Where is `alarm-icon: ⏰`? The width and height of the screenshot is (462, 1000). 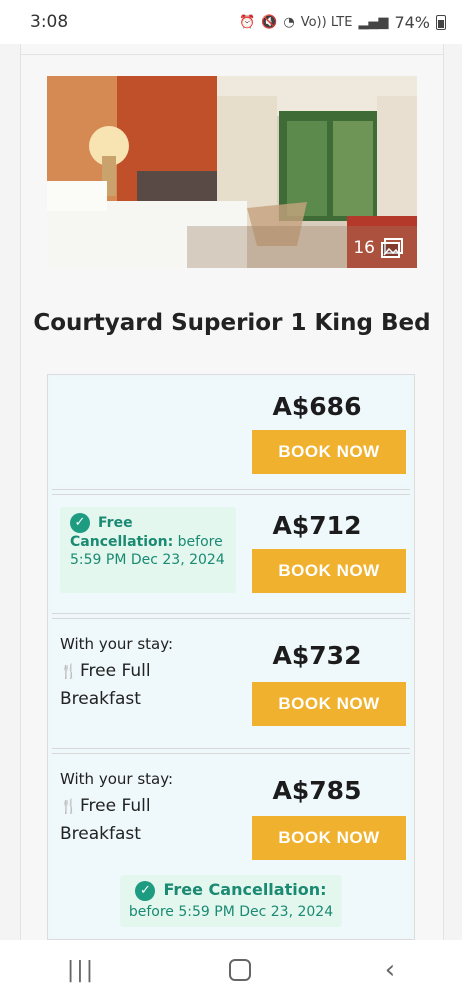 alarm-icon: ⏰ is located at coordinates (247, 22).